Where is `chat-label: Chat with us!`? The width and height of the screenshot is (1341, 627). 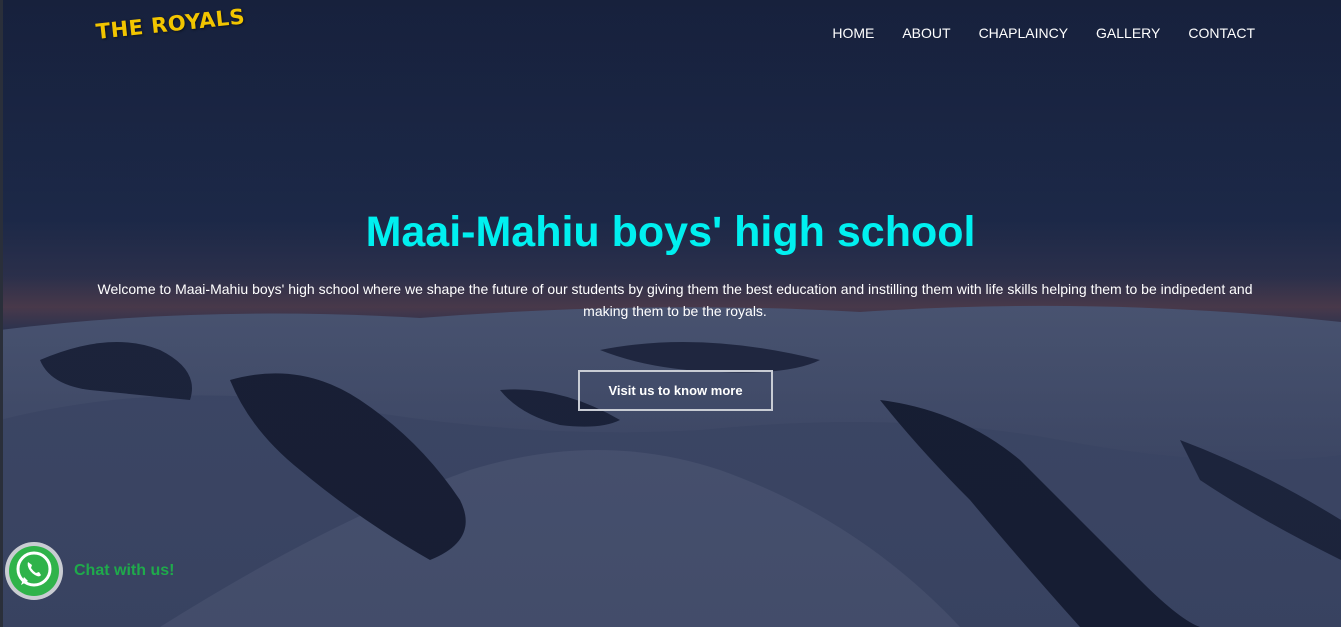
chat-label: Chat with us! is located at coordinates (124, 571).